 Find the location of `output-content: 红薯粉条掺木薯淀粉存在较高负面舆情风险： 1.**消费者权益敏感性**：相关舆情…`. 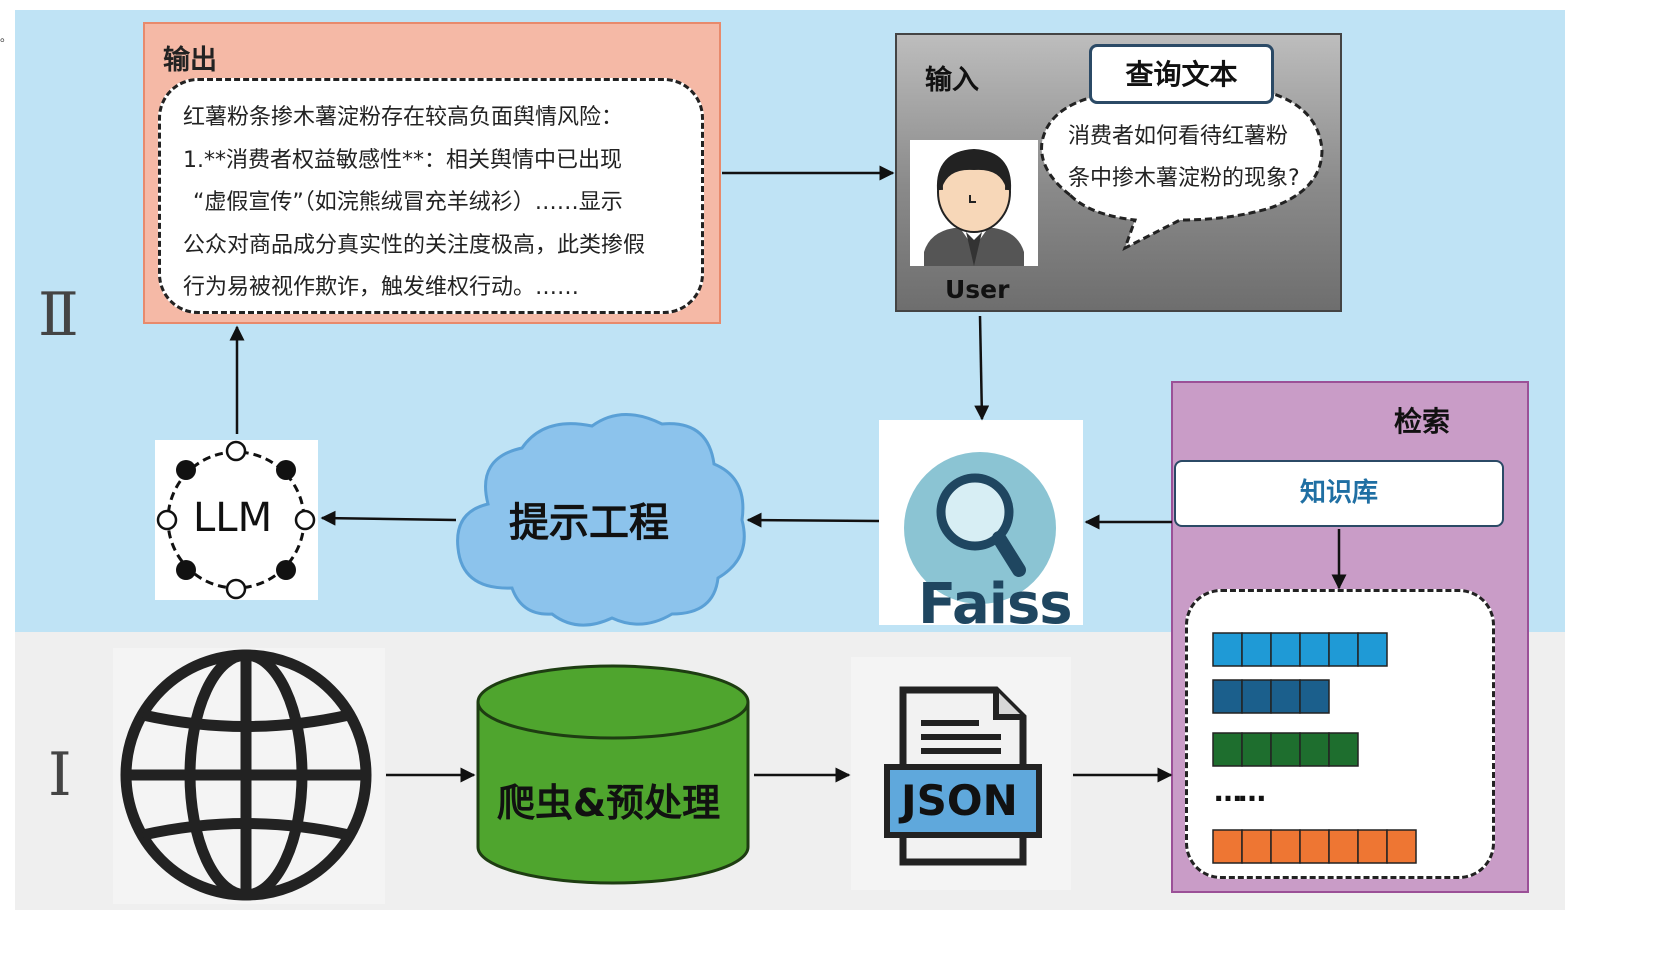

output-content: 红薯粉条掺木薯淀粉存在较高负面舆情风险： 1.**消费者权益敏感性**：相关舆情… is located at coordinates (431, 196).